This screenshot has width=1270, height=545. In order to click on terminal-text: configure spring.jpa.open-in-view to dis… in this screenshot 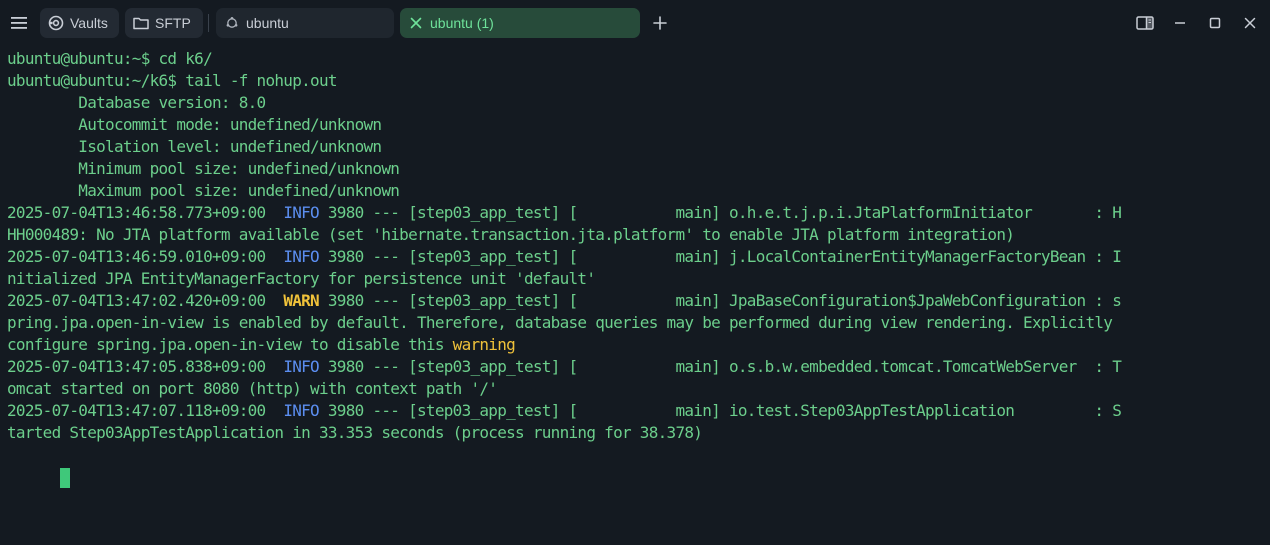, I will do `click(230, 344)`.